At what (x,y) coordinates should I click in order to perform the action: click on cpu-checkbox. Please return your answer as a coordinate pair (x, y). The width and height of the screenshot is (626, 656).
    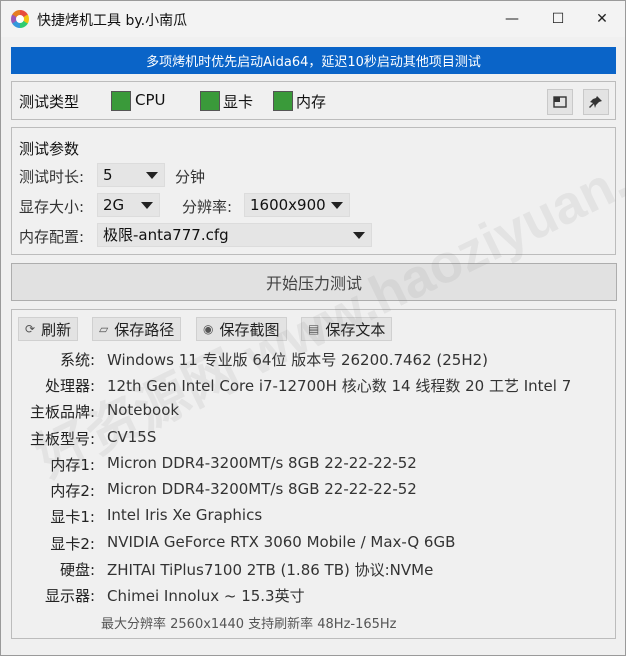
    Looking at the image, I should click on (121, 101).